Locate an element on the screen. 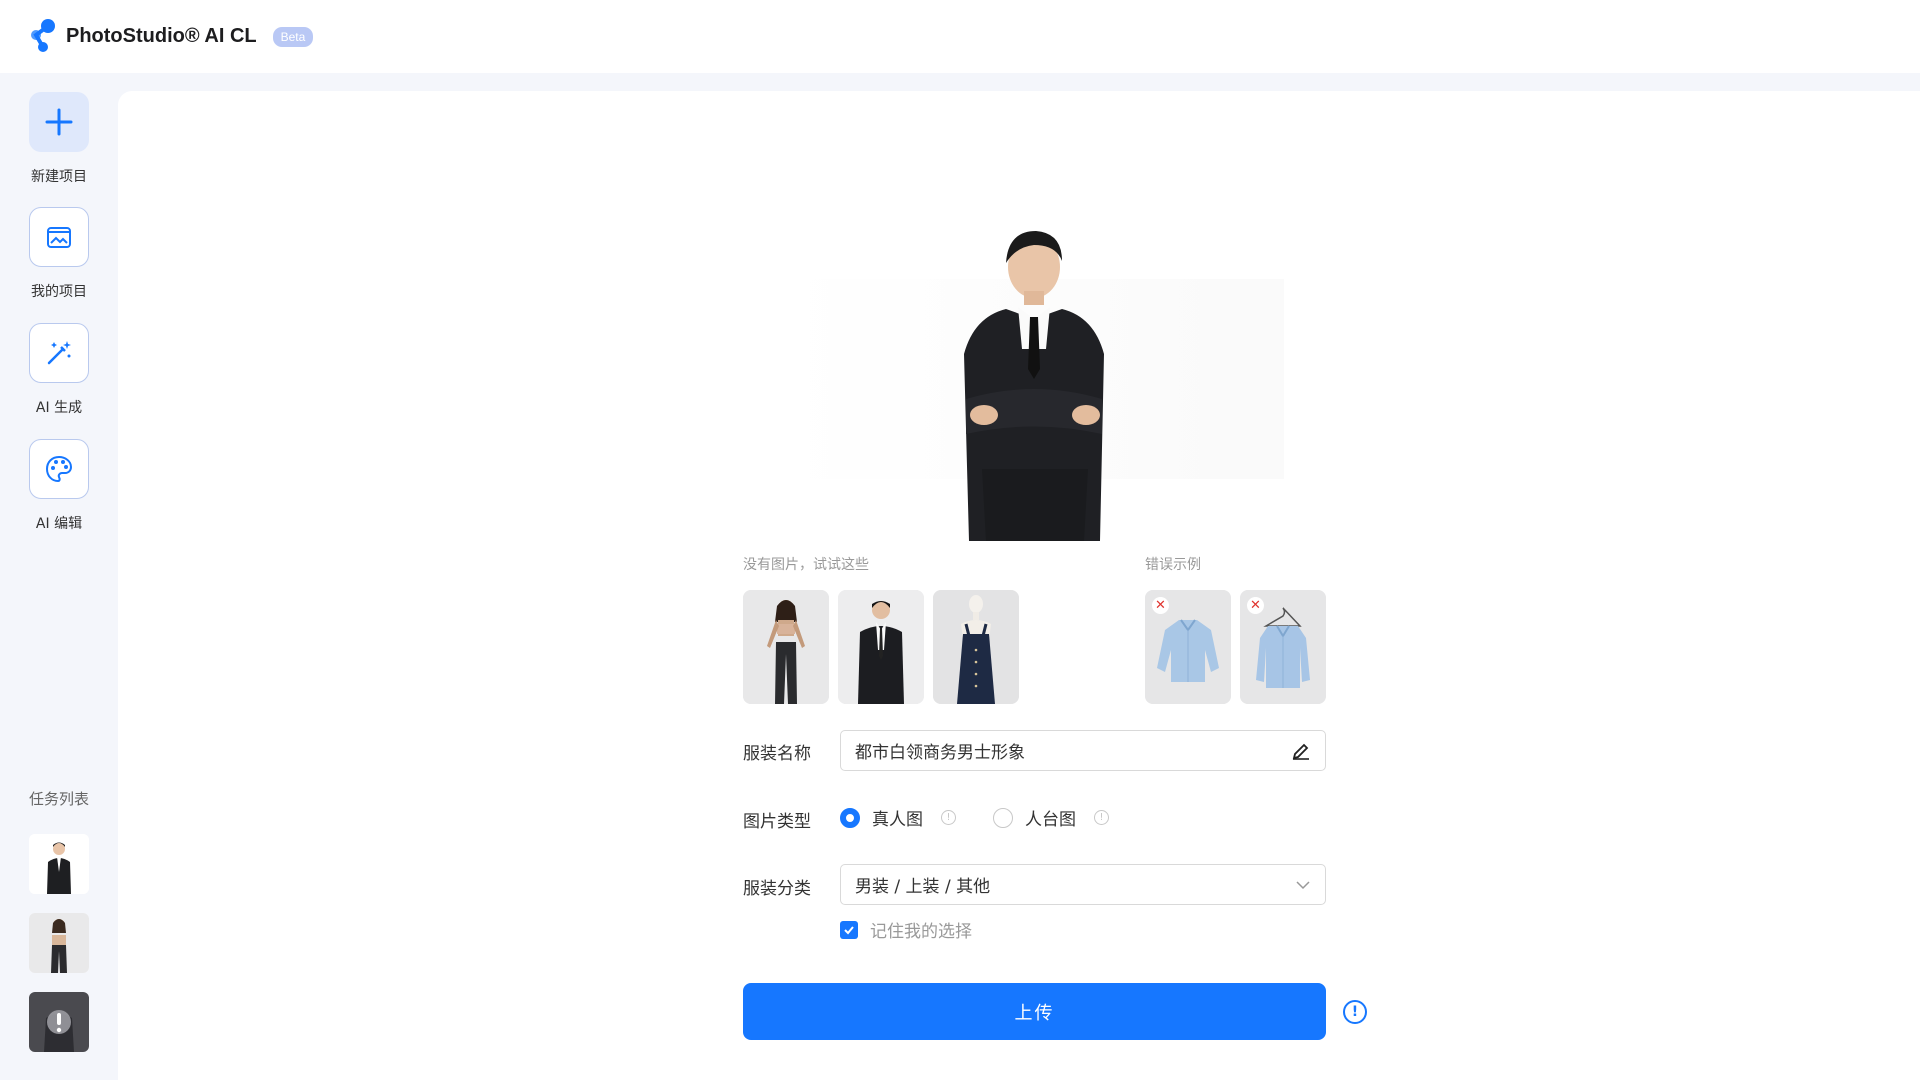  sidebar: 新建项目 我的项目 AI 生成 AI 编辑 任务列表 is located at coordinates (59, 576).